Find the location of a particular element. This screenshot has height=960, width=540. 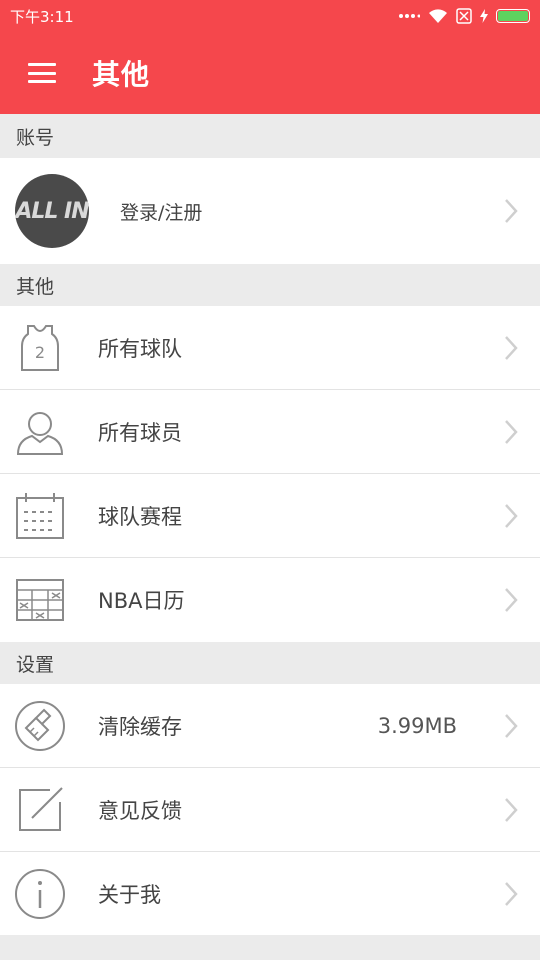

wifi-icon is located at coordinates (438, 16).